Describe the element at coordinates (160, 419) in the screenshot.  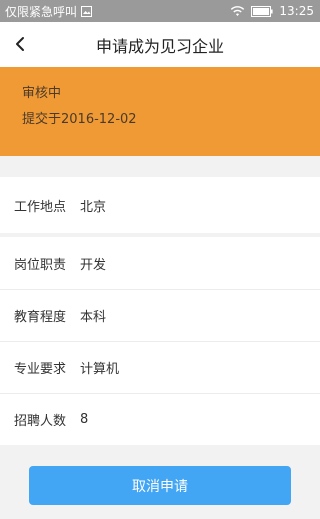
I see `detail-row-headcount: 招聘人数 8` at that location.